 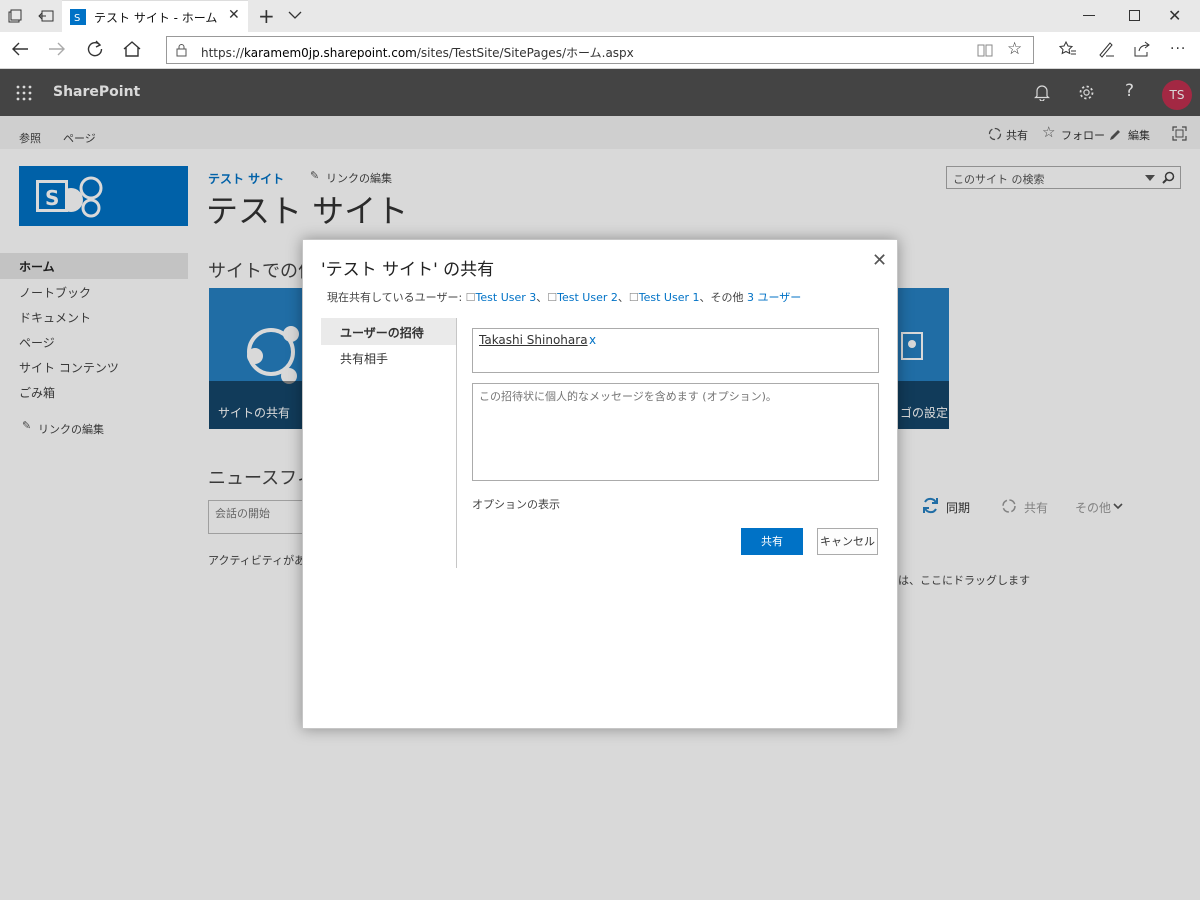 I want to click on pen-notes-icon, so click(x=1106, y=49).